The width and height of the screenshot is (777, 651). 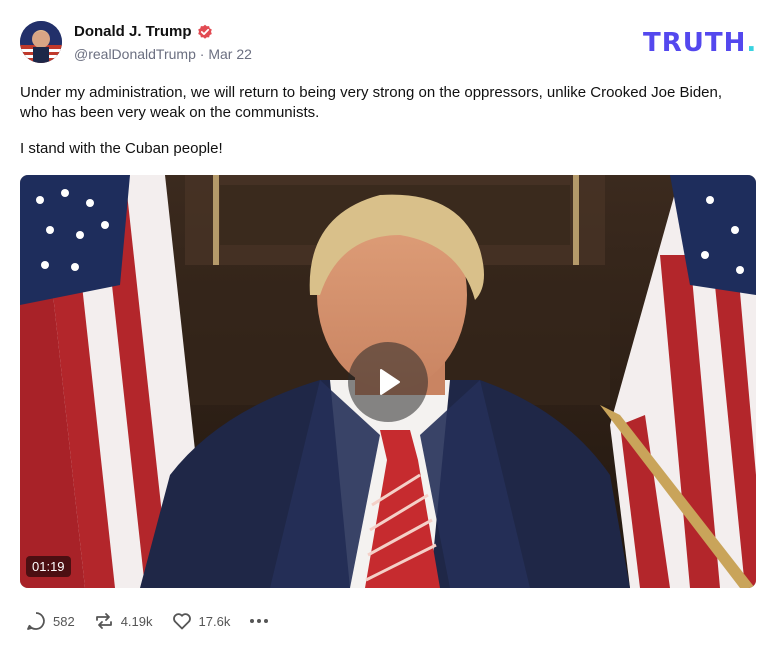 I want to click on retruth-button: 4.19k, so click(x=123, y=621).